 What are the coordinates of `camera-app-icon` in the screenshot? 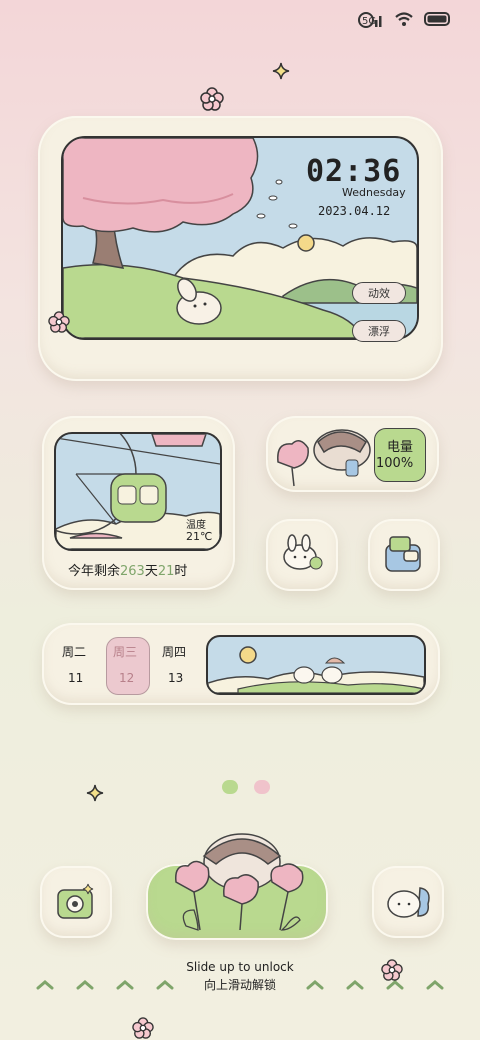 It's located at (76, 902).